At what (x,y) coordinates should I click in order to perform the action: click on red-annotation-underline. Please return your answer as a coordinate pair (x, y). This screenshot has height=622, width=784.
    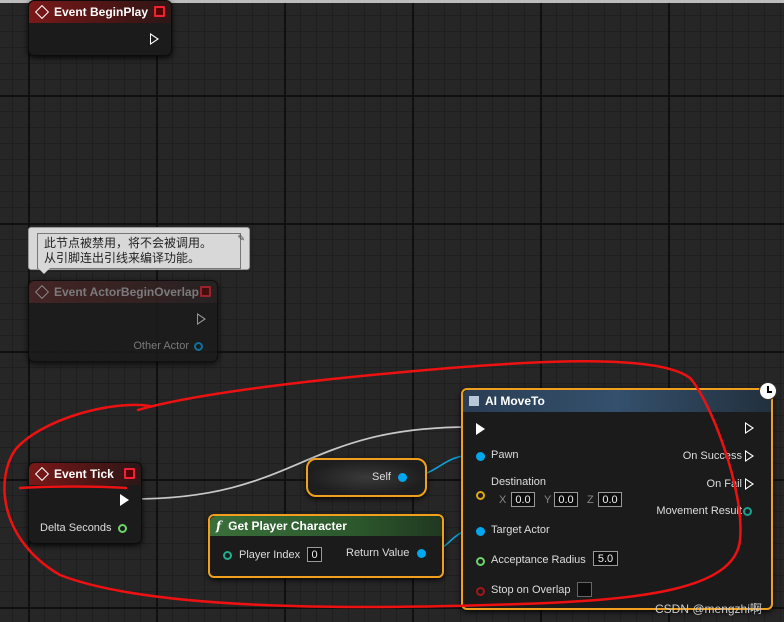
    Looking at the image, I should click on (73, 487).